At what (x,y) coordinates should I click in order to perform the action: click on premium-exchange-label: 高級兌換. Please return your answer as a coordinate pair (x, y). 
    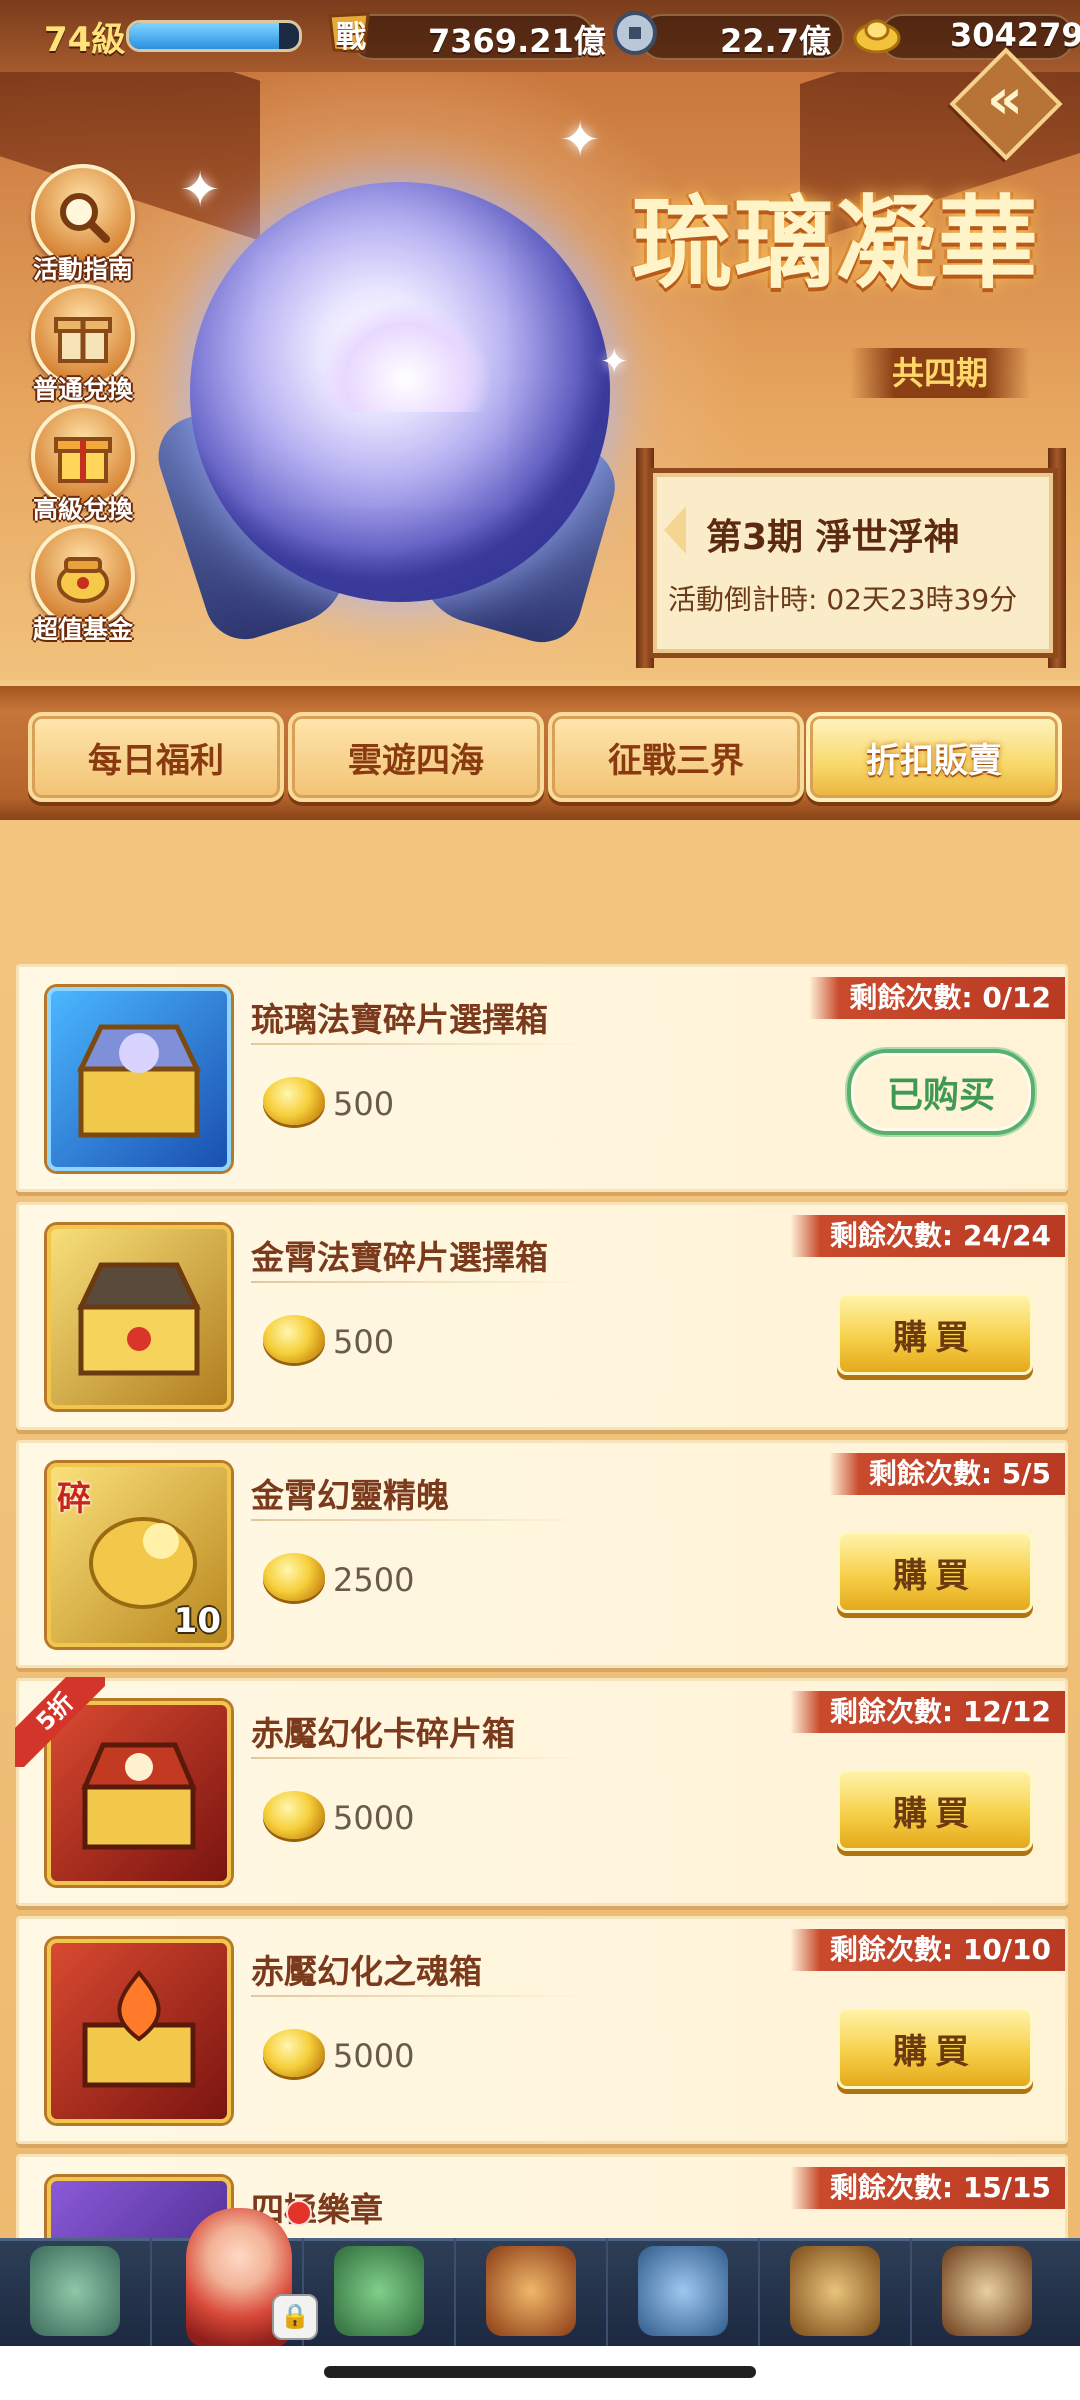
    Looking at the image, I should click on (82, 509).